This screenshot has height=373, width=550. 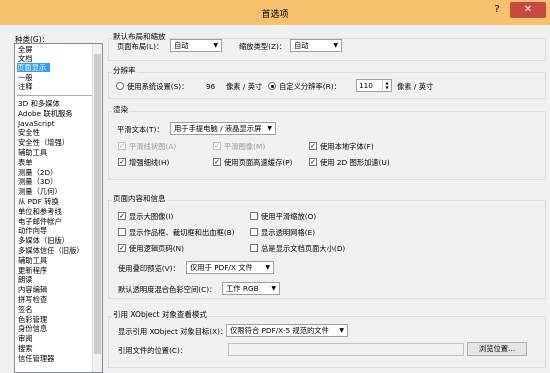 What do you see at coordinates (32, 319) in the screenshot?
I see `category-item: 色彩管理` at bounding box center [32, 319].